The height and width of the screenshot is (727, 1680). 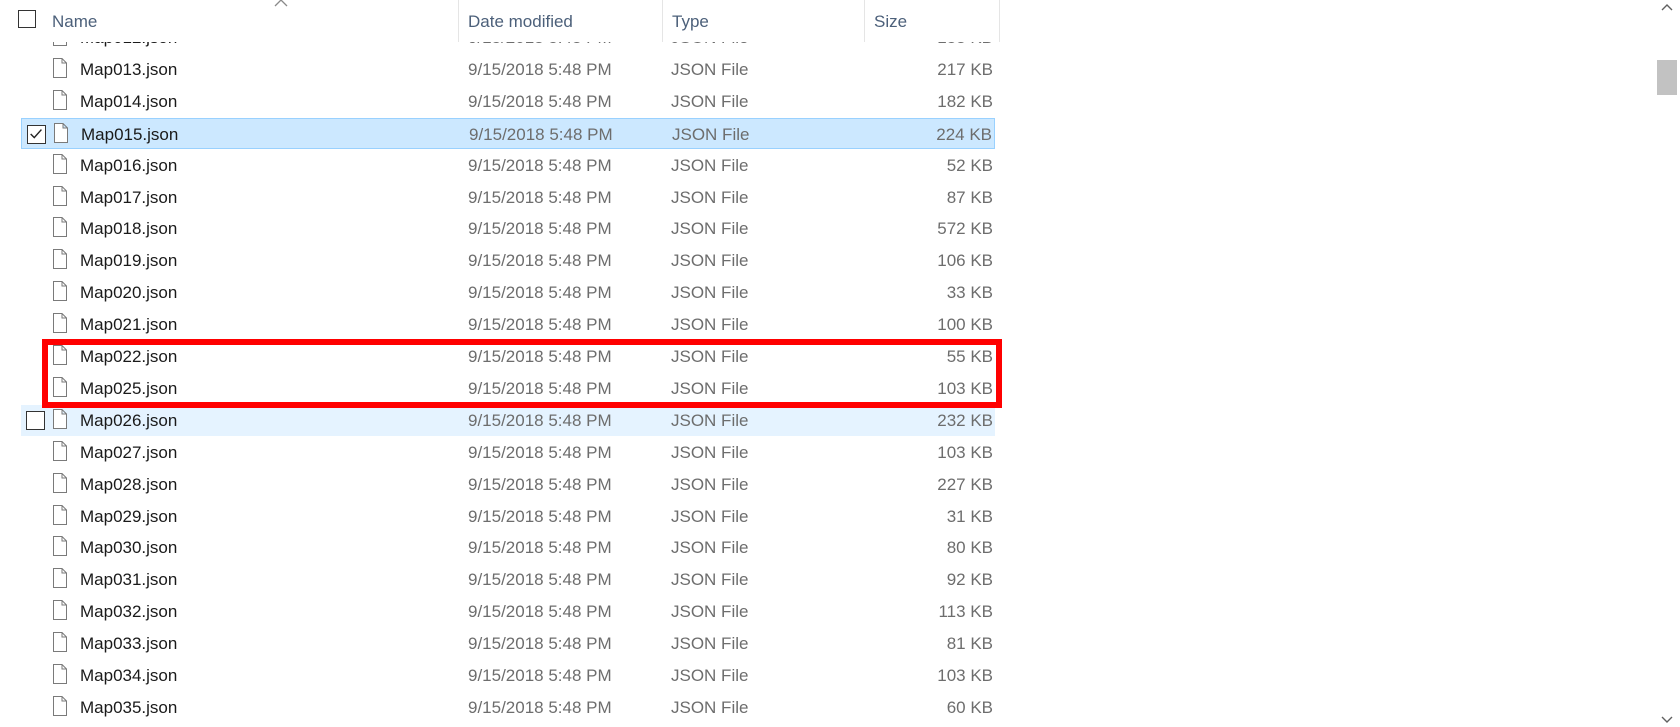 I want to click on file-size: 217 KB, so click(x=965, y=69).